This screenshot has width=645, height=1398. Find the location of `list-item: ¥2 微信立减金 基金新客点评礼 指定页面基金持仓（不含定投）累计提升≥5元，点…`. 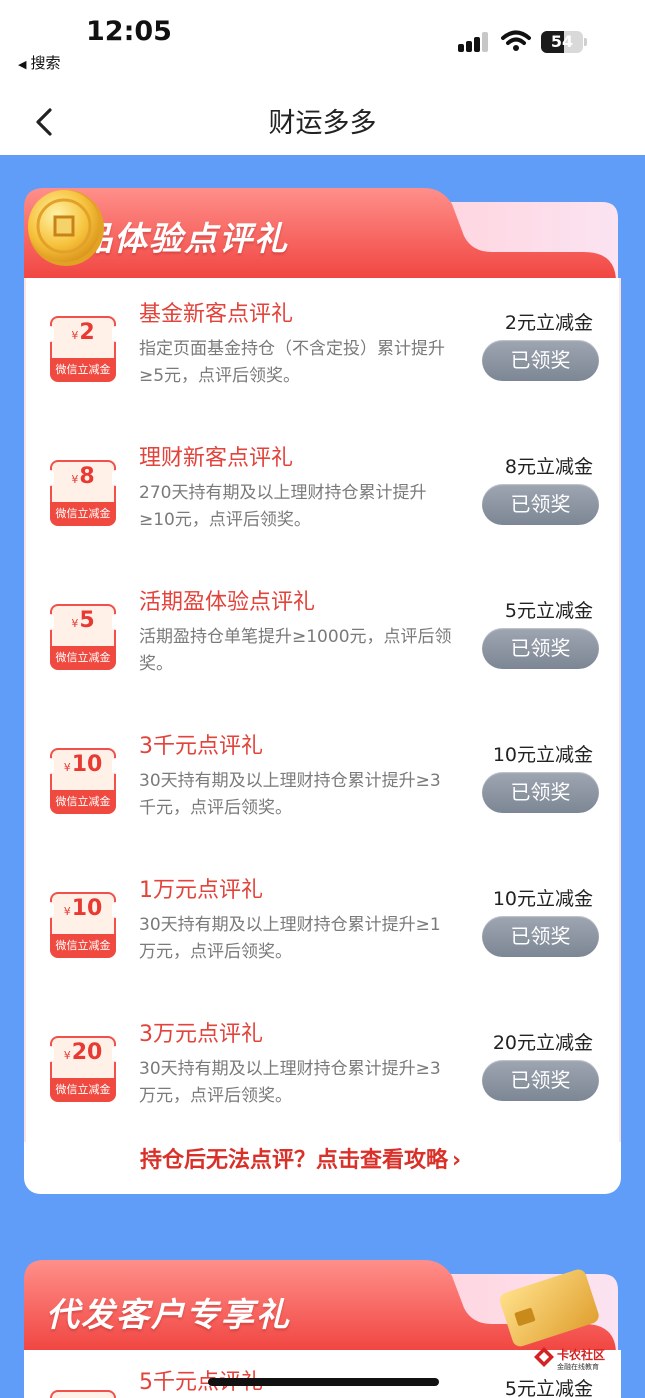

list-item: ¥2 微信立减金 基金新客点评礼 指定页面基金持仓（不含定投）累计提升≥5元，点… is located at coordinates (322, 350).